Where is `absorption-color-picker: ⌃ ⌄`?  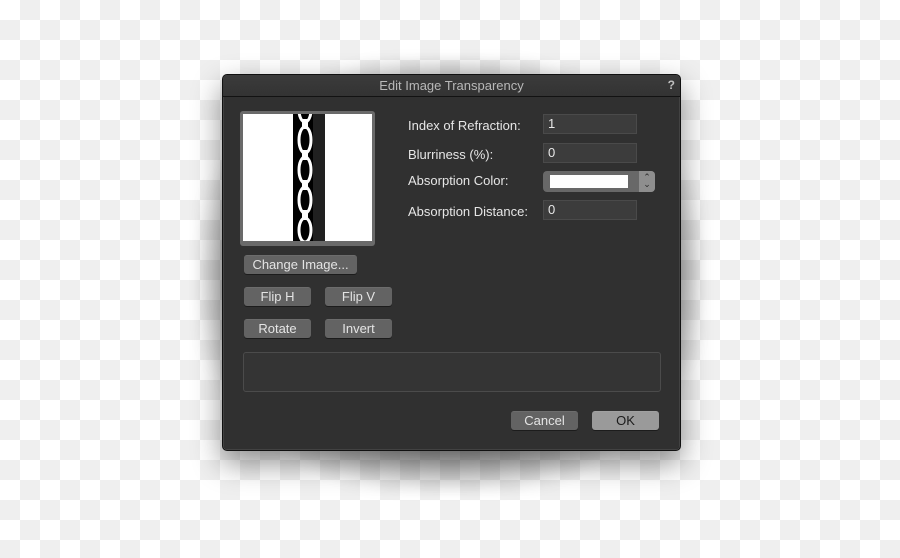
absorption-color-picker: ⌃ ⌄ is located at coordinates (599, 181).